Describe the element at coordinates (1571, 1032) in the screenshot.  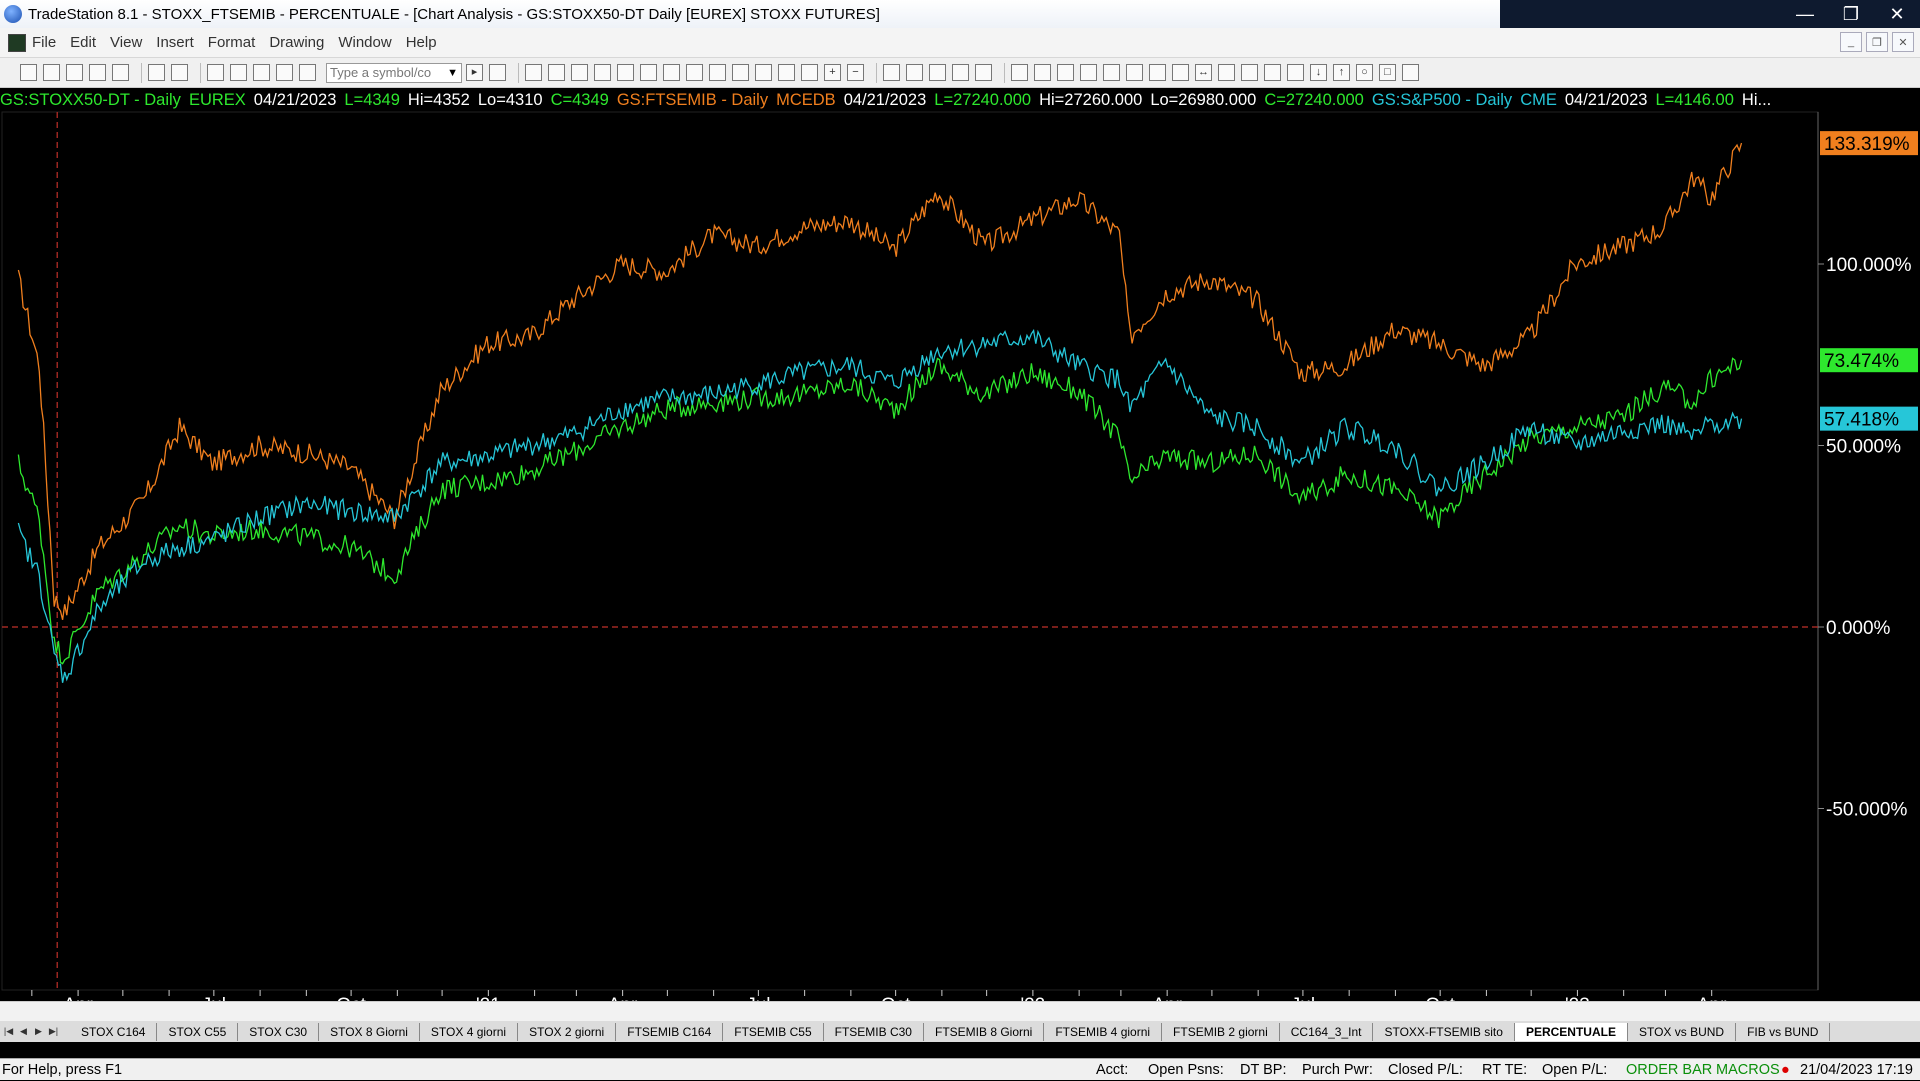
I see `workspace-tab: PERCENTUALE` at that location.